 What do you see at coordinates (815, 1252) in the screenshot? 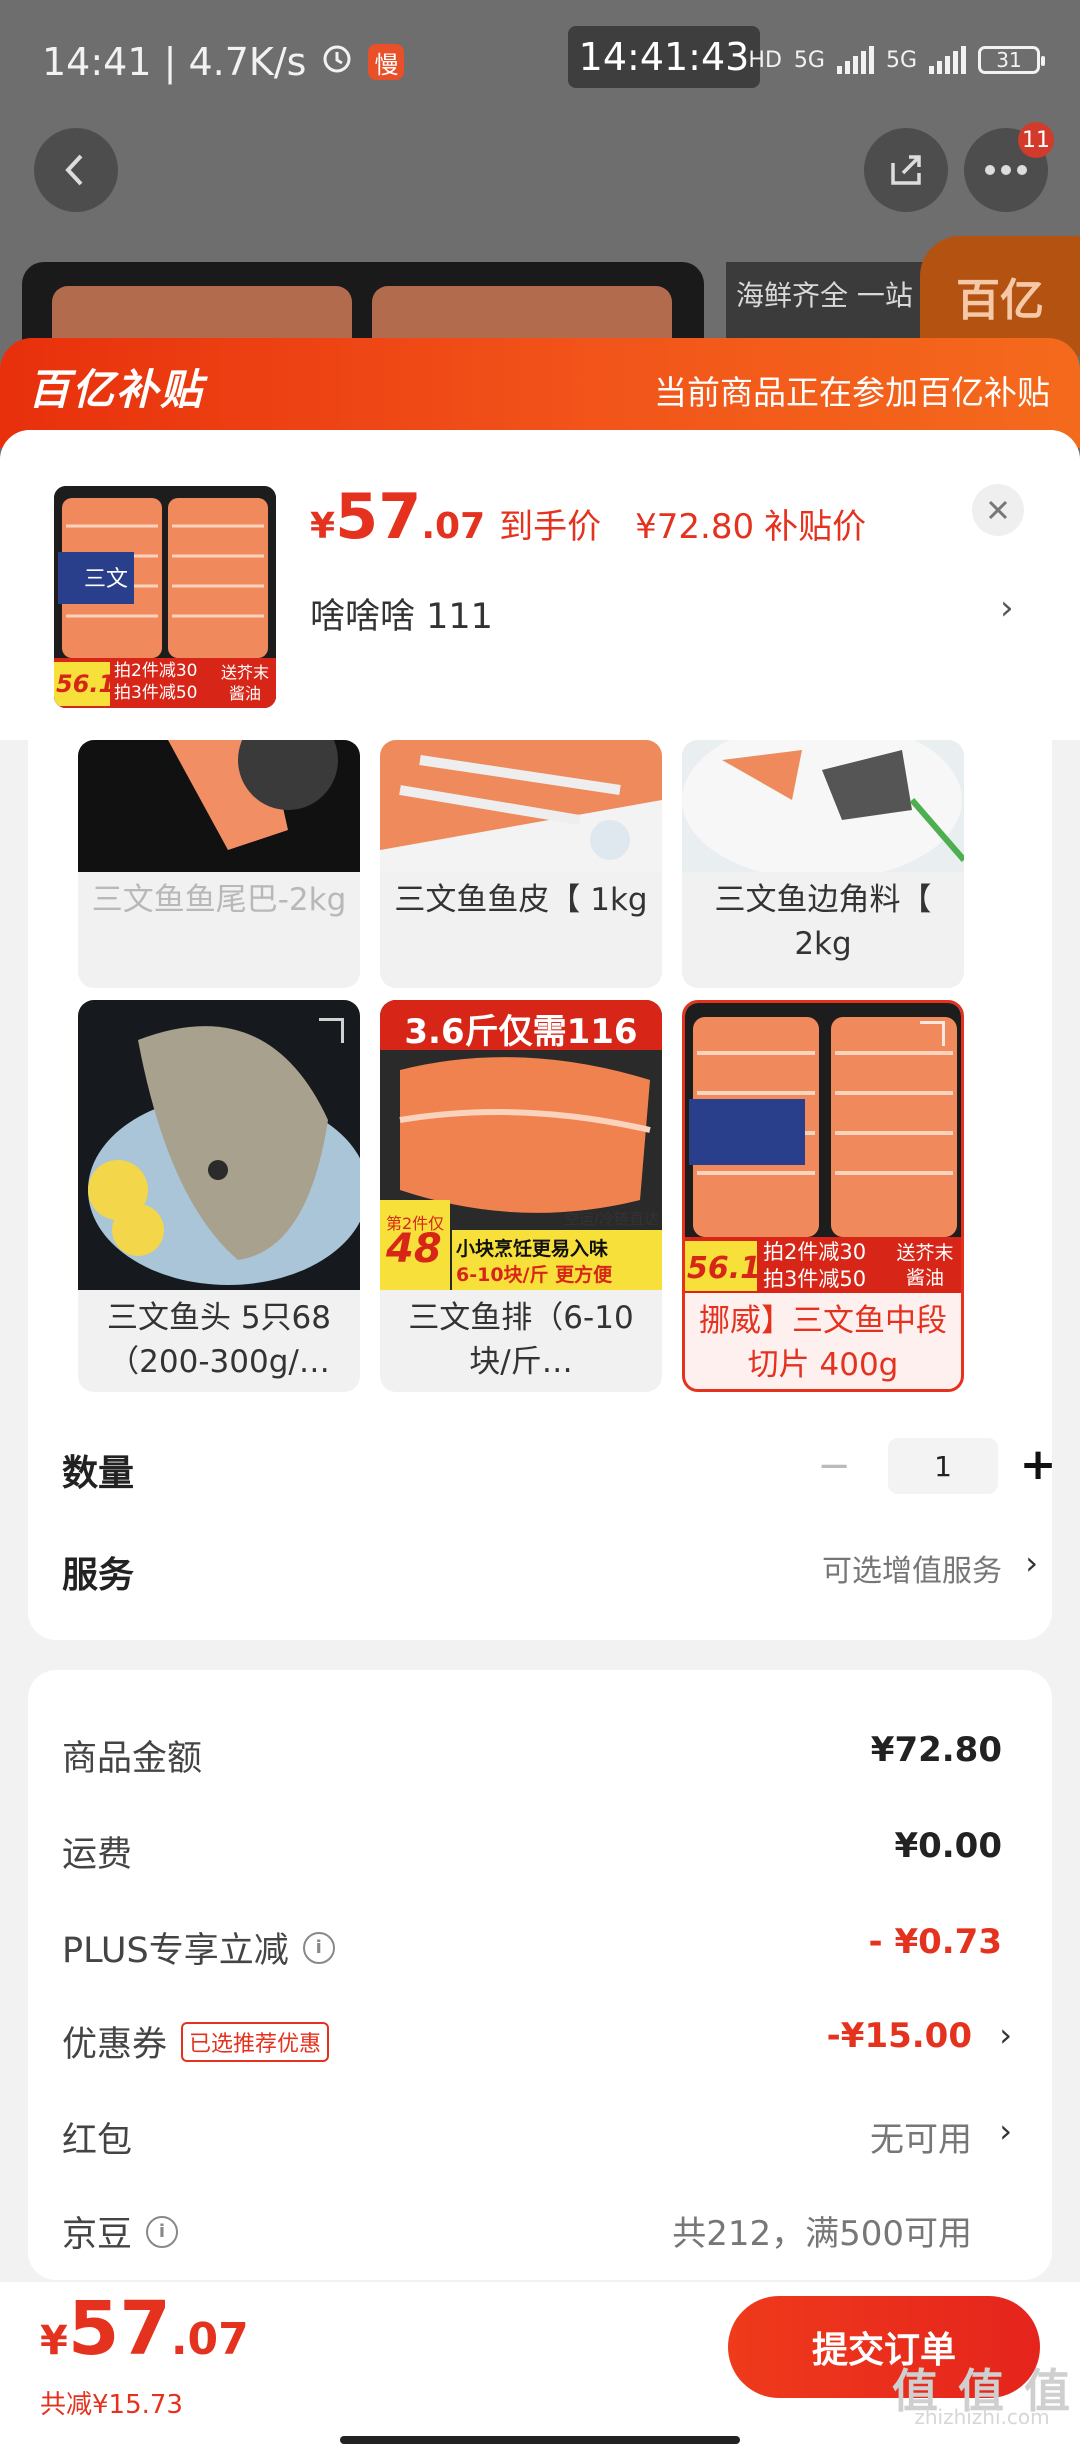
I see `middle-cut-promo-1: 拍2件减30` at bounding box center [815, 1252].